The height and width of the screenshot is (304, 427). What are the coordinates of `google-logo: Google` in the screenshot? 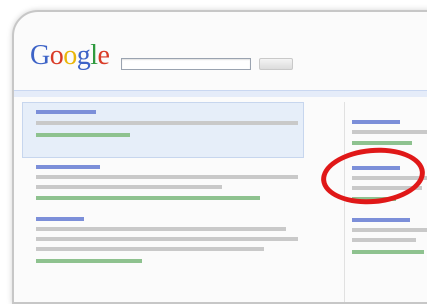 It's located at (70, 56).